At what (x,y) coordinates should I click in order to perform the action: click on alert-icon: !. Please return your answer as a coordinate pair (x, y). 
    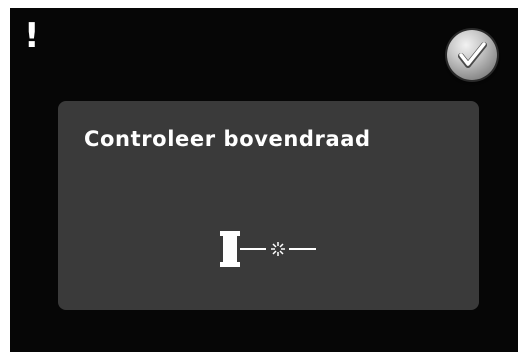
    Looking at the image, I should click on (32, 36).